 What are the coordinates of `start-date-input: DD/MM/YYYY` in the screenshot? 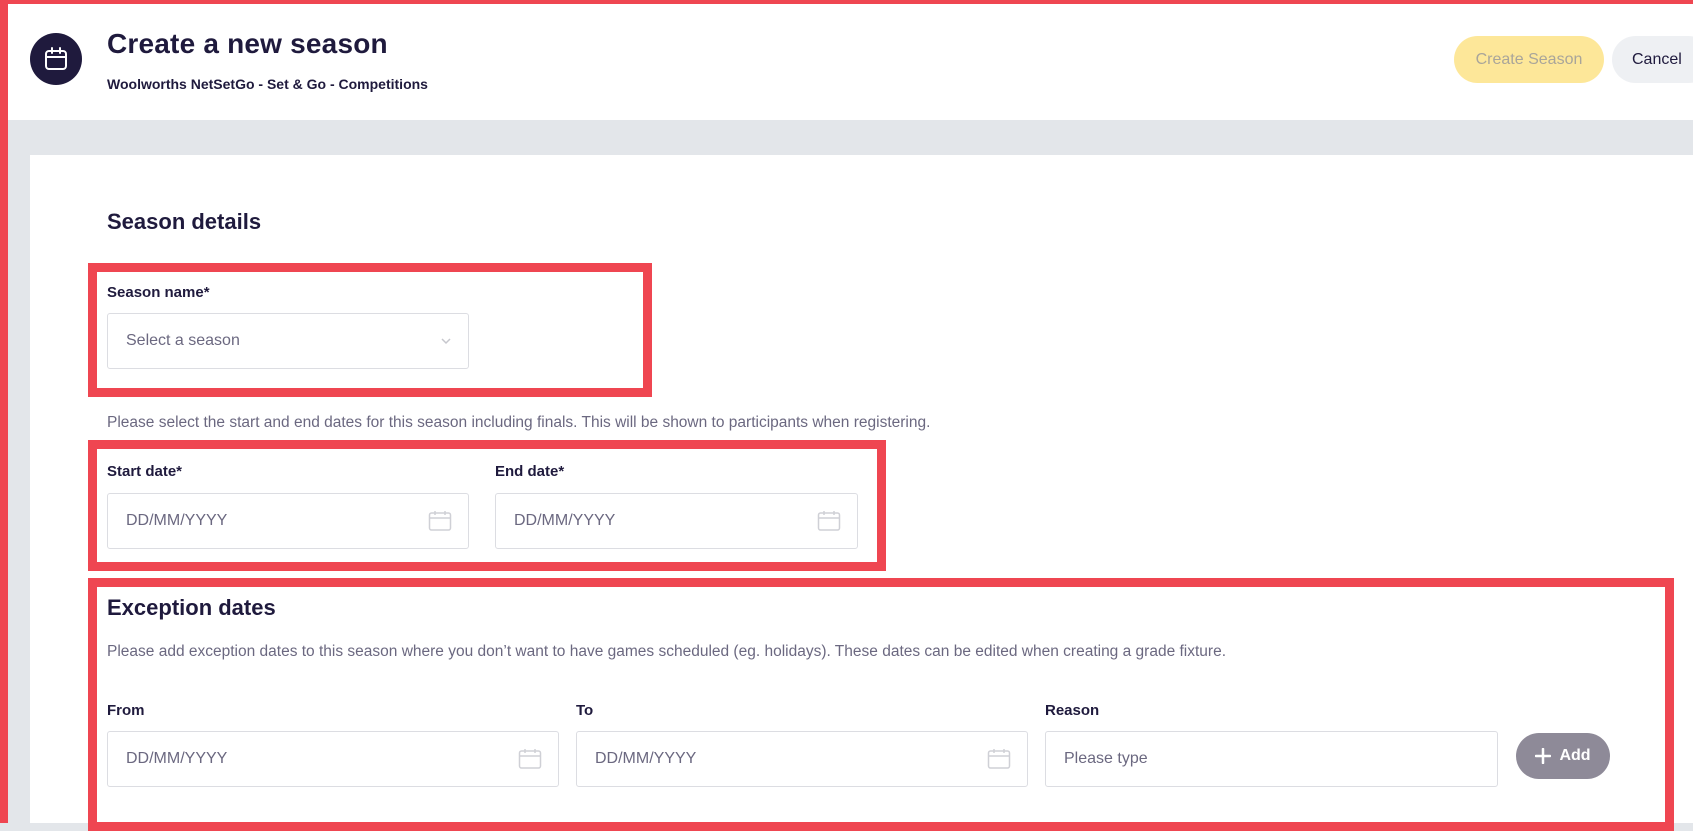 It's located at (288, 521).